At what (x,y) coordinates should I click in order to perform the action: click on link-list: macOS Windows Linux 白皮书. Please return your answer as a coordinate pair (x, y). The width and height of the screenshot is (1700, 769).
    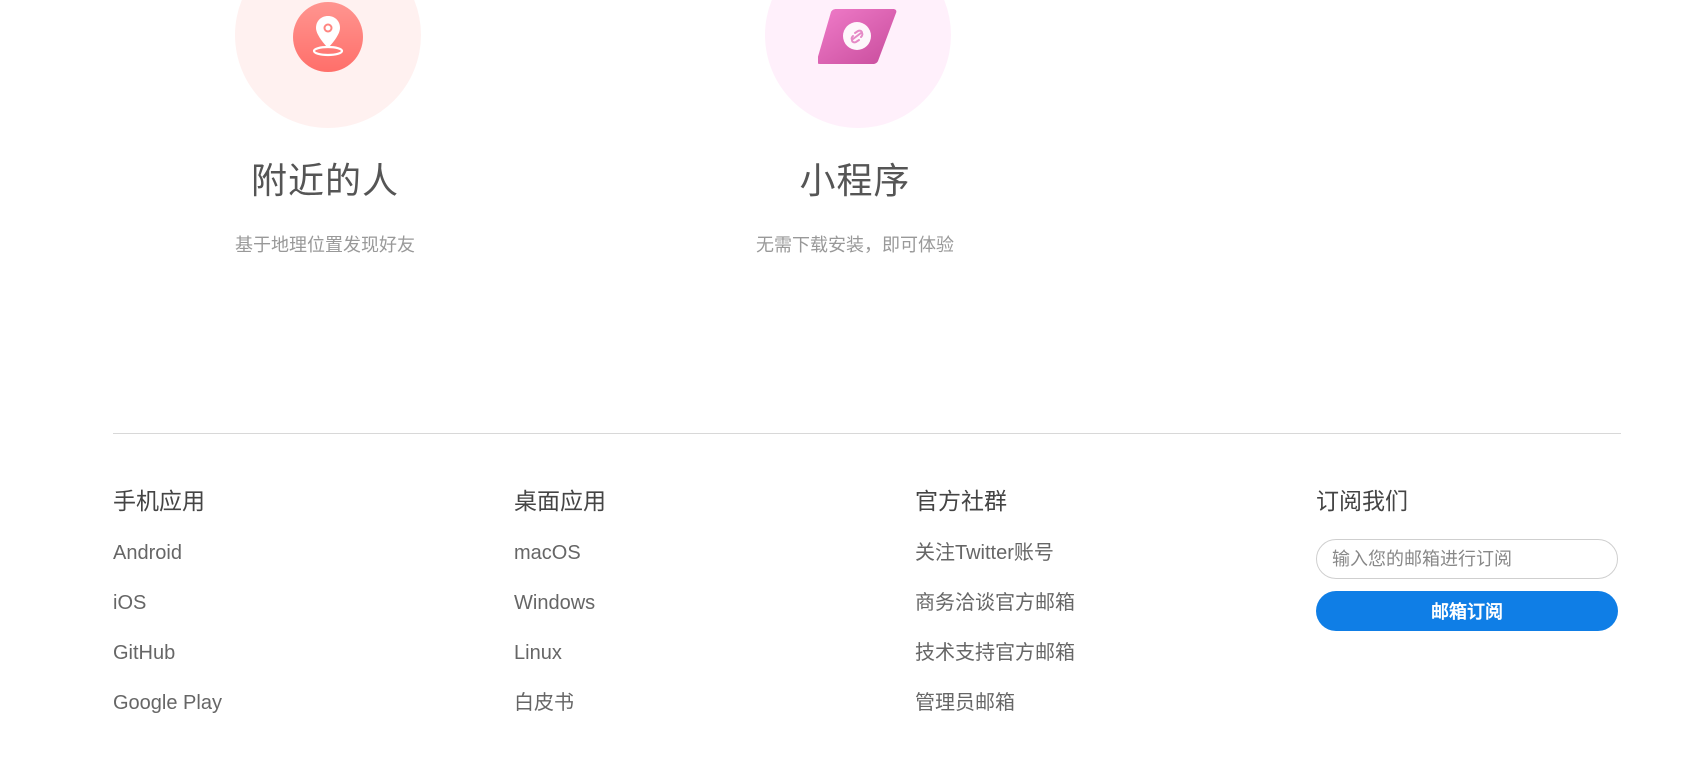
    Looking at the image, I should click on (560, 638).